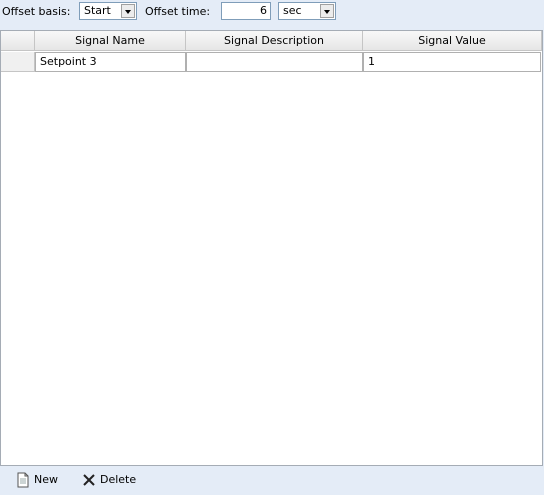 Image resolution: width=544 pixels, height=495 pixels. What do you see at coordinates (246, 11) in the screenshot?
I see `offset-time-input: 6` at bounding box center [246, 11].